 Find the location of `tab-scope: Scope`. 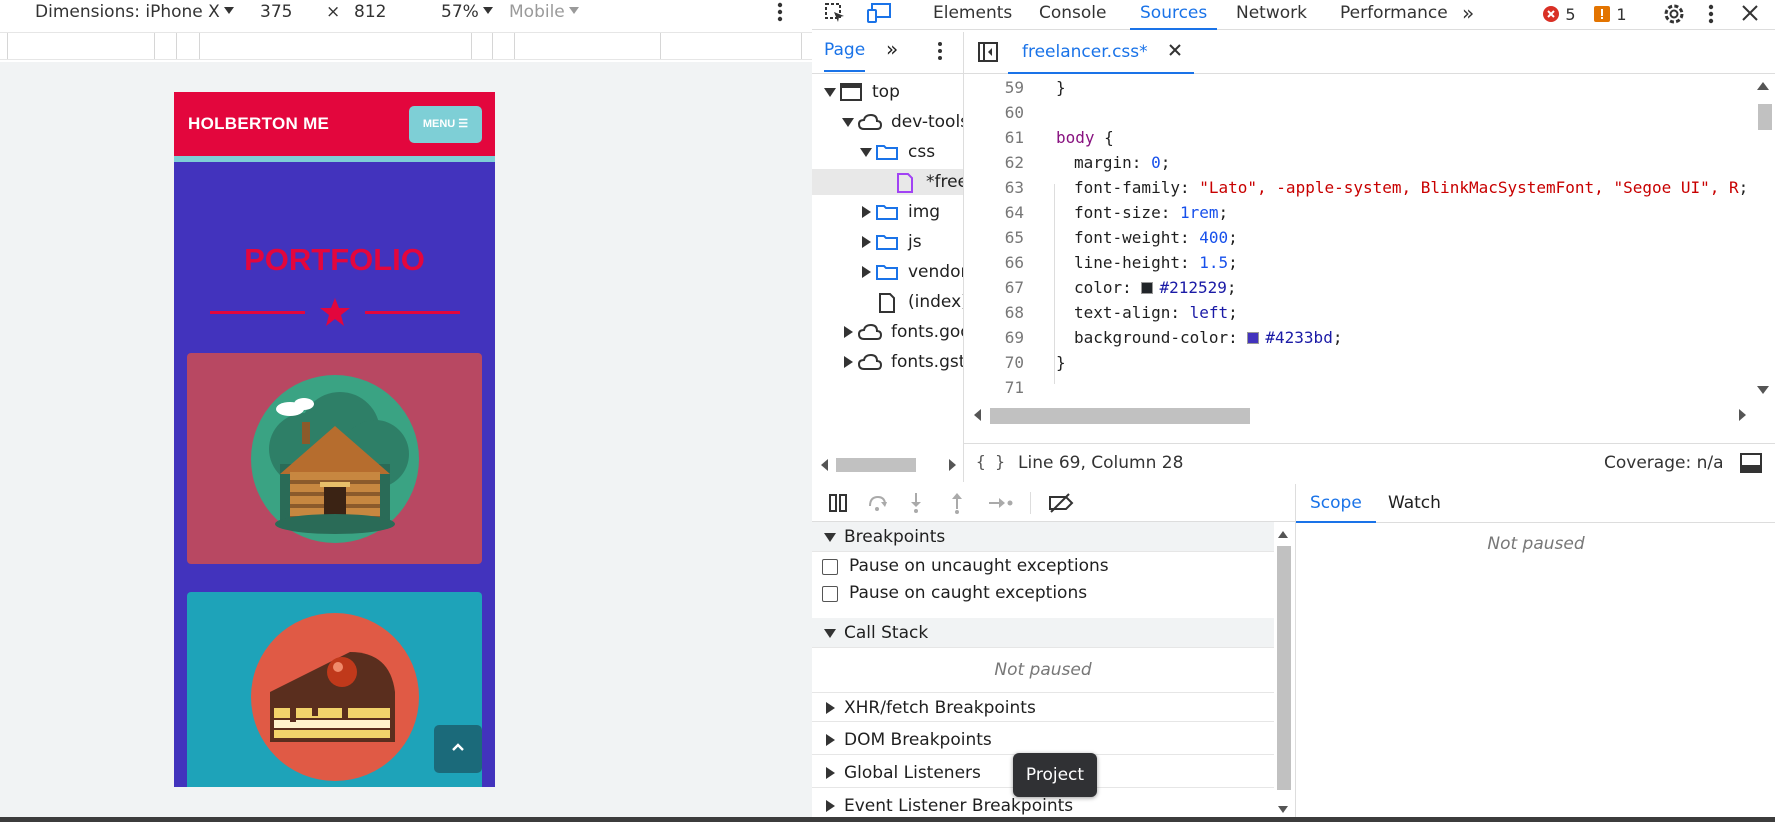

tab-scope: Scope is located at coordinates (1336, 503).